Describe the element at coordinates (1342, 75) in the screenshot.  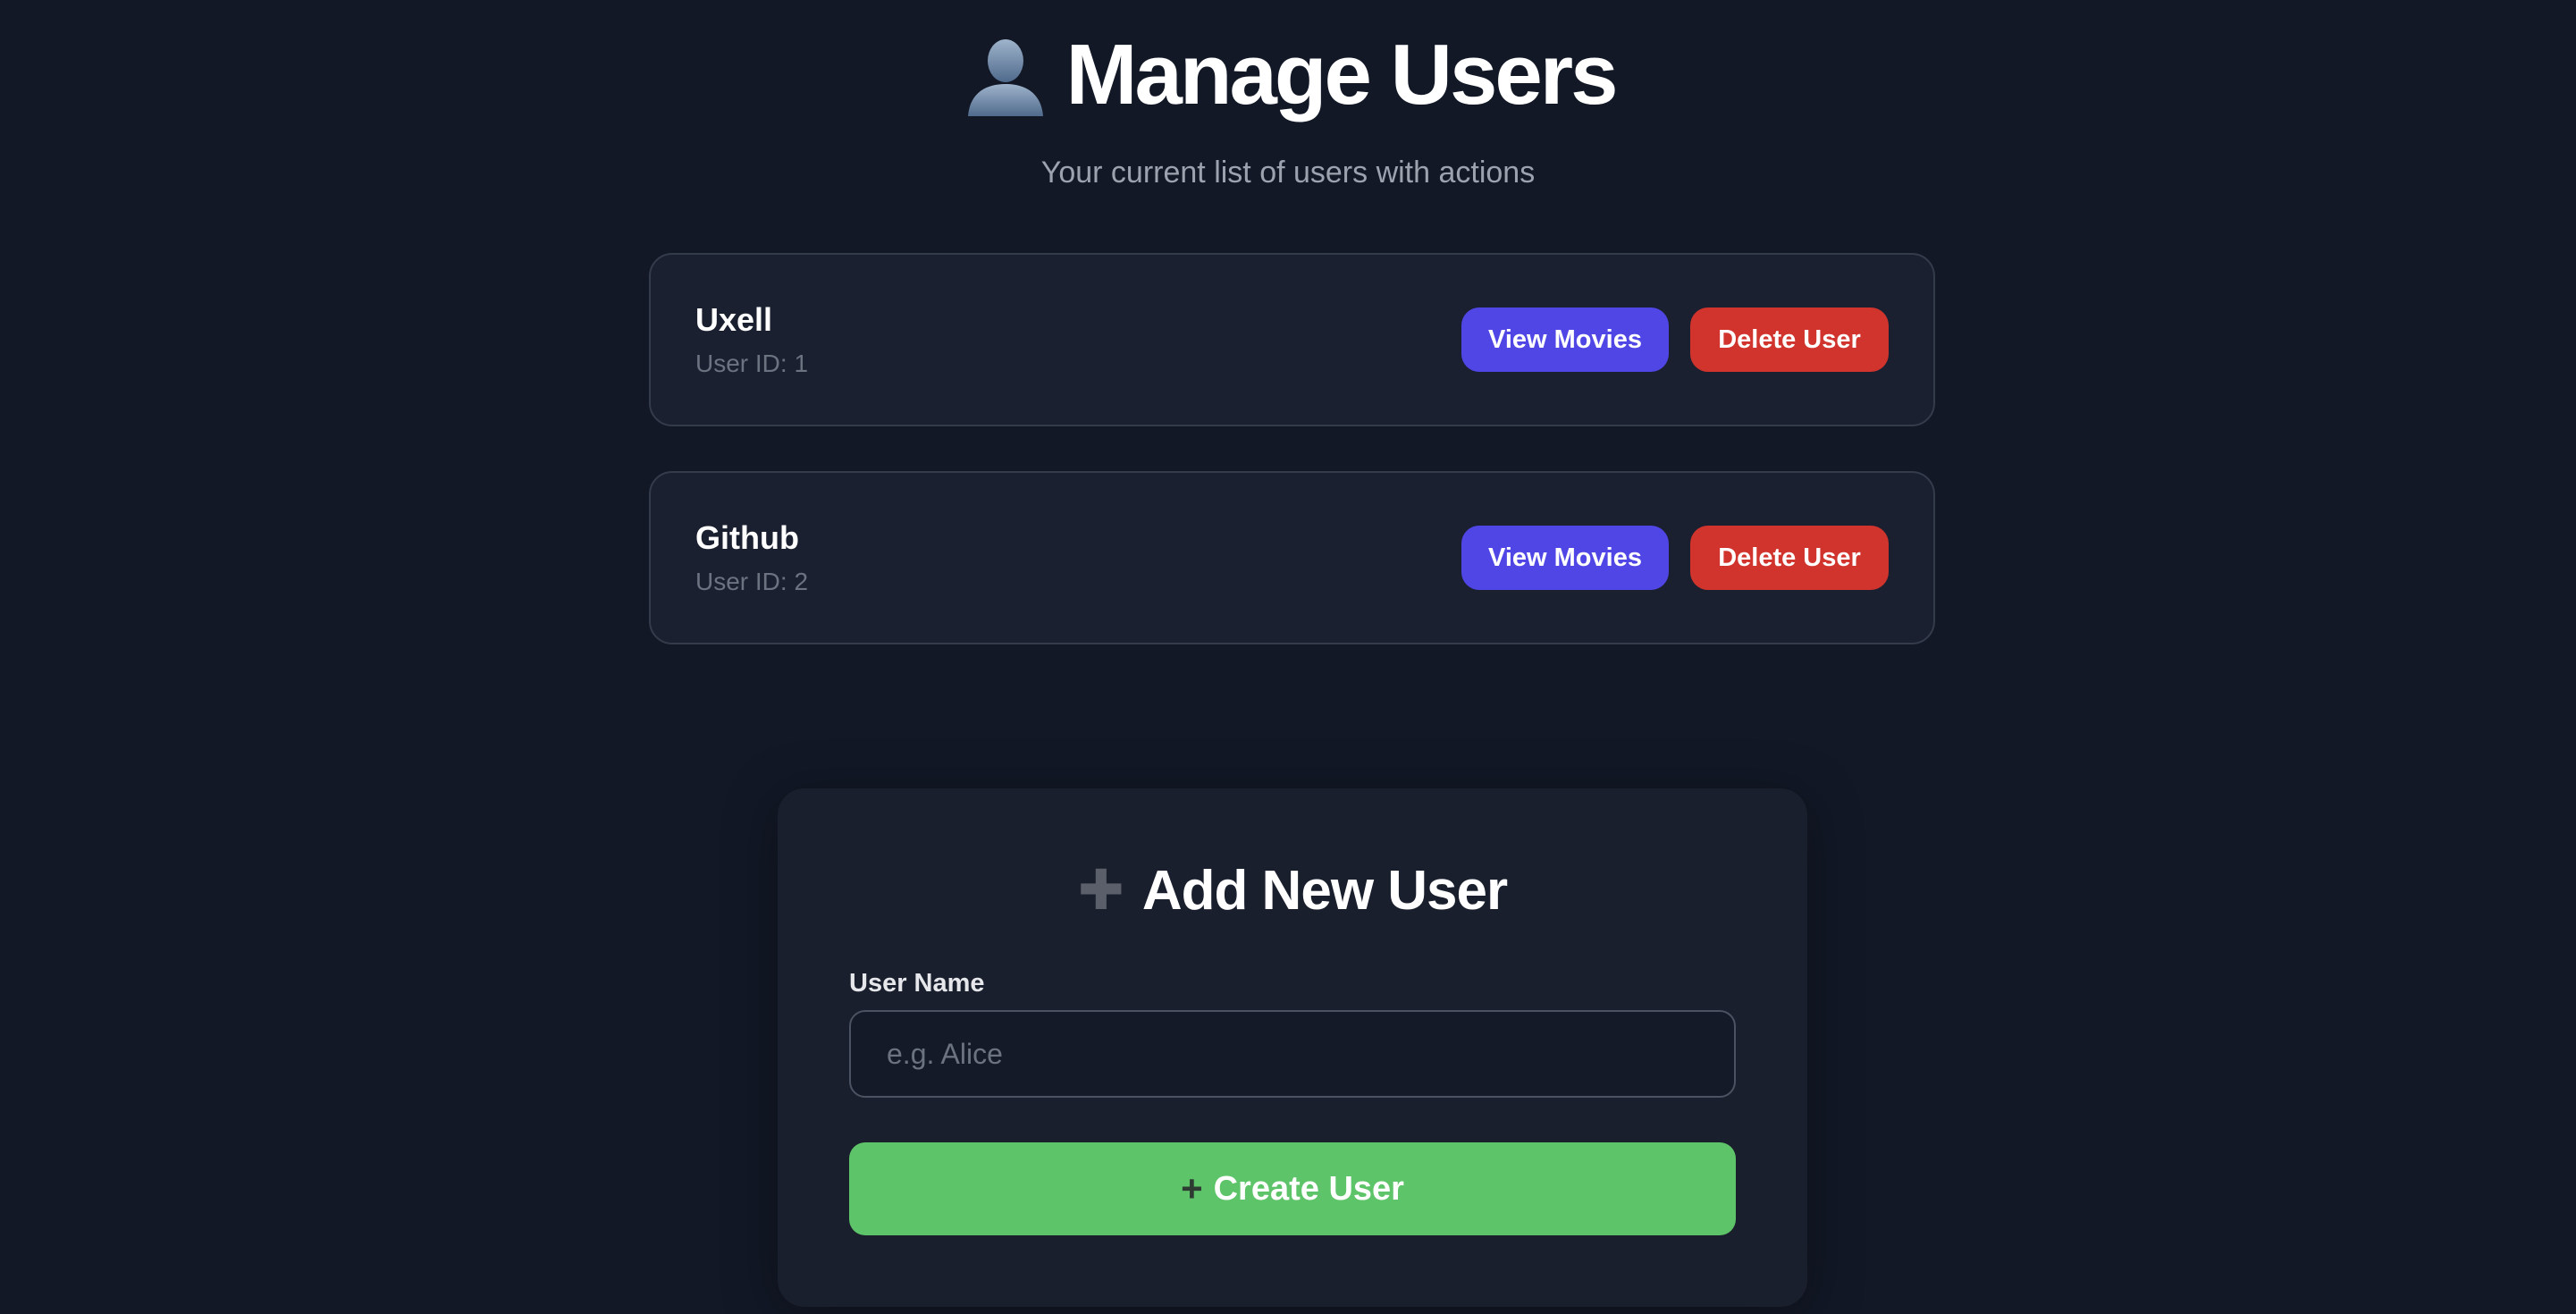
I see `page-title: Manage Users` at that location.